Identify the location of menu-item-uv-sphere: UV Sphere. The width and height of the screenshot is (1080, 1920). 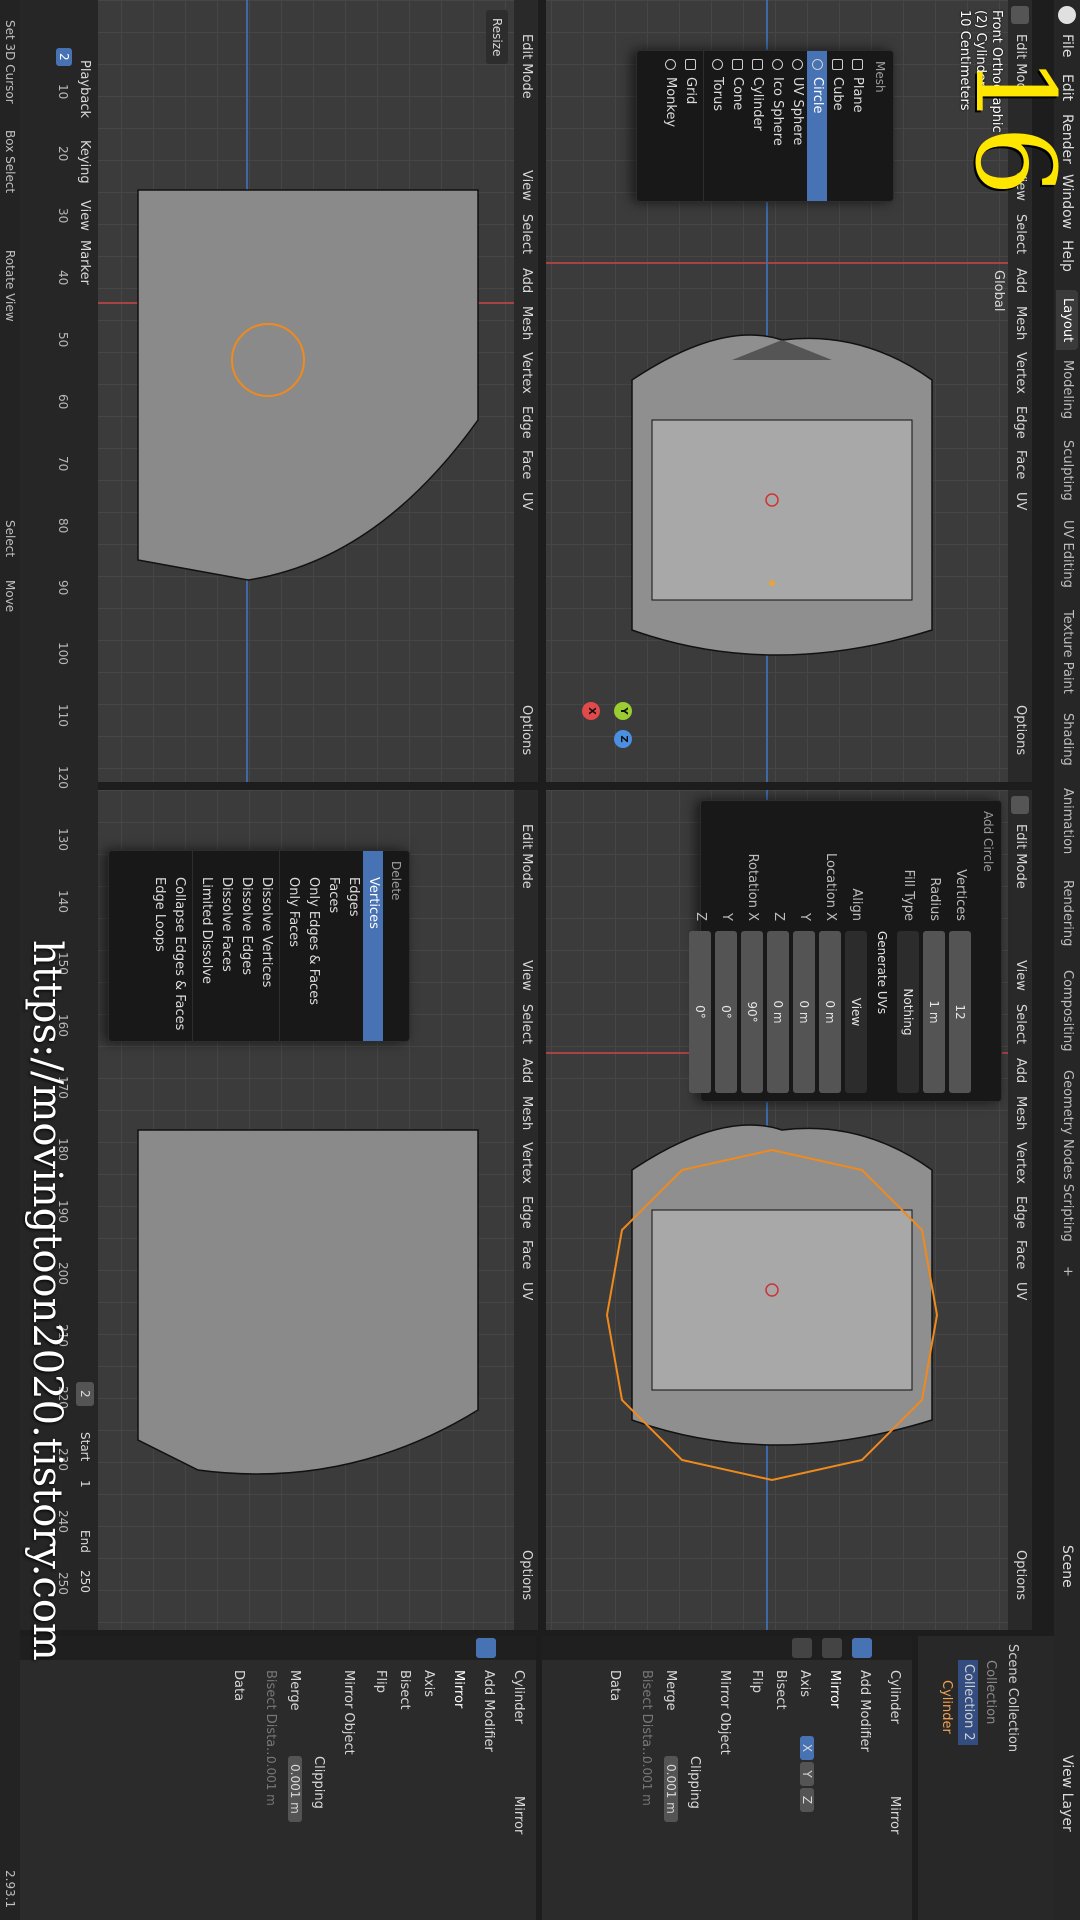
(797, 126).